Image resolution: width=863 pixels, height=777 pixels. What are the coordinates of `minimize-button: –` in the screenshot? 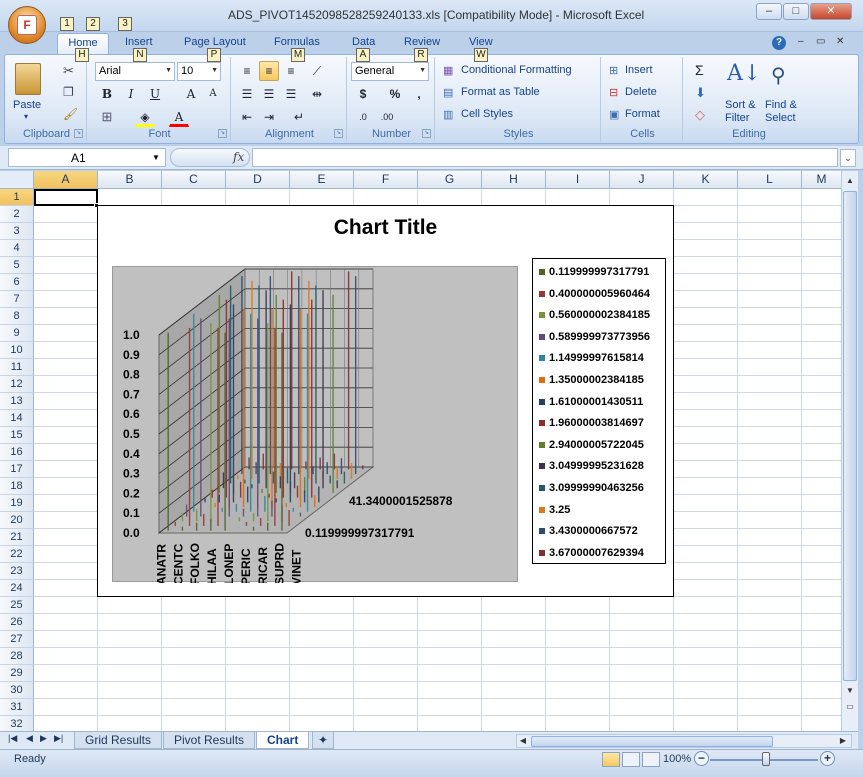 It's located at (769, 11).